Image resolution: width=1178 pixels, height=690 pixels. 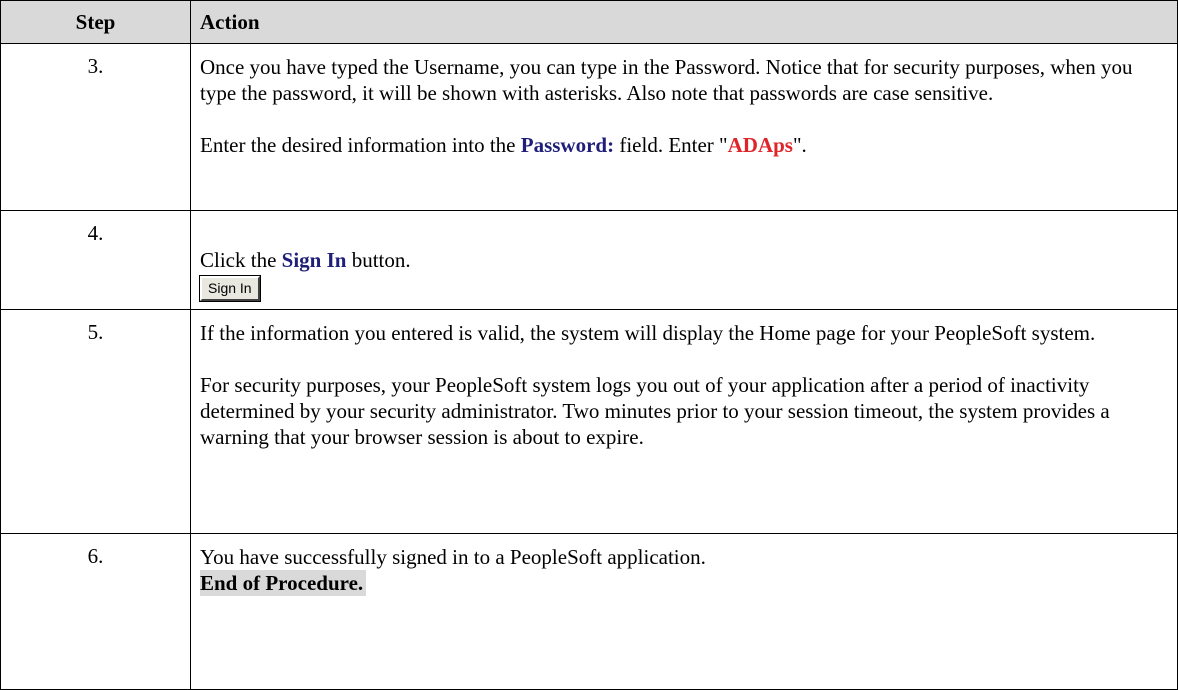 I want to click on end-of-procedure: End of Procedure., so click(x=283, y=583).